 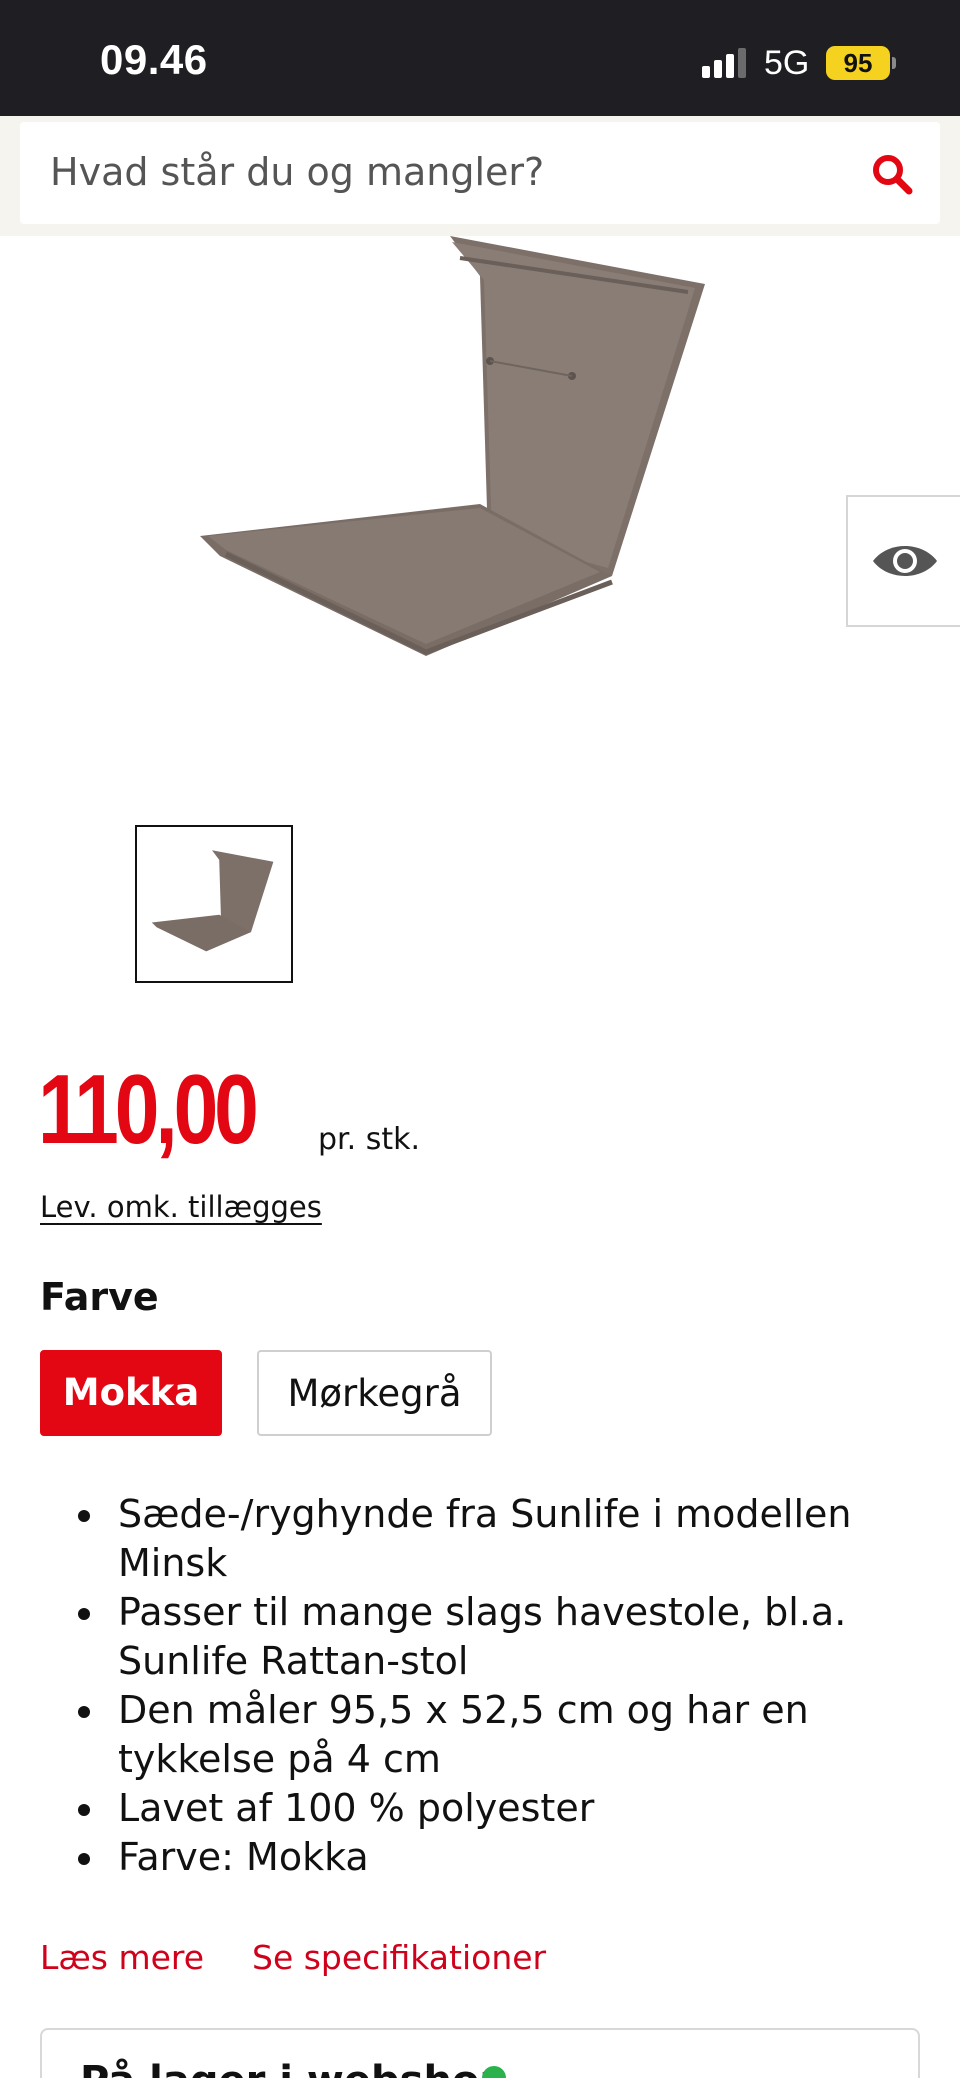 I want to click on network-label: 5G, so click(x=787, y=63).